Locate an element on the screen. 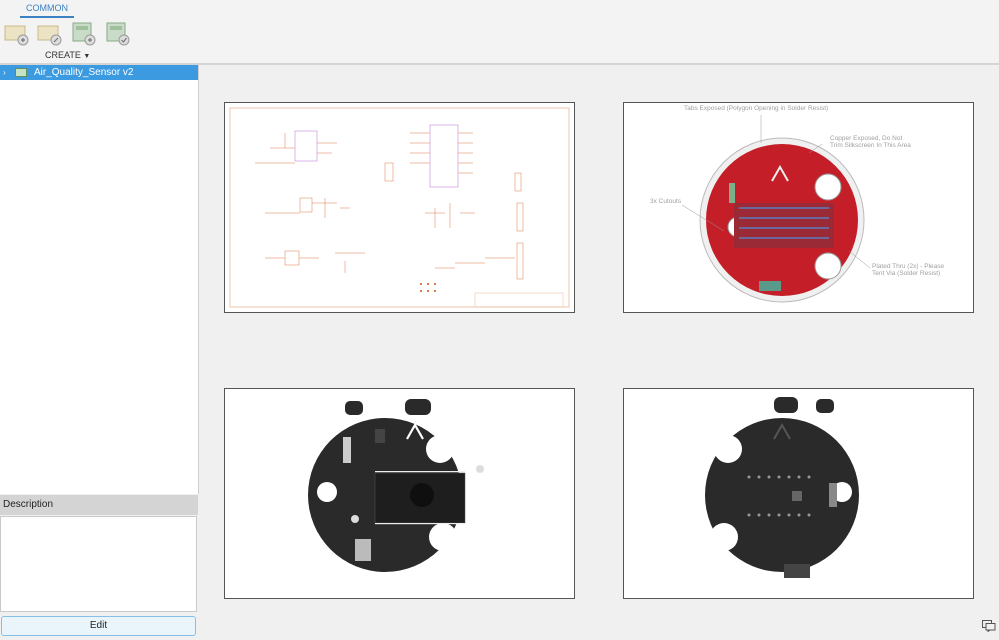  board-3d-top-thumbnail is located at coordinates (399, 493).